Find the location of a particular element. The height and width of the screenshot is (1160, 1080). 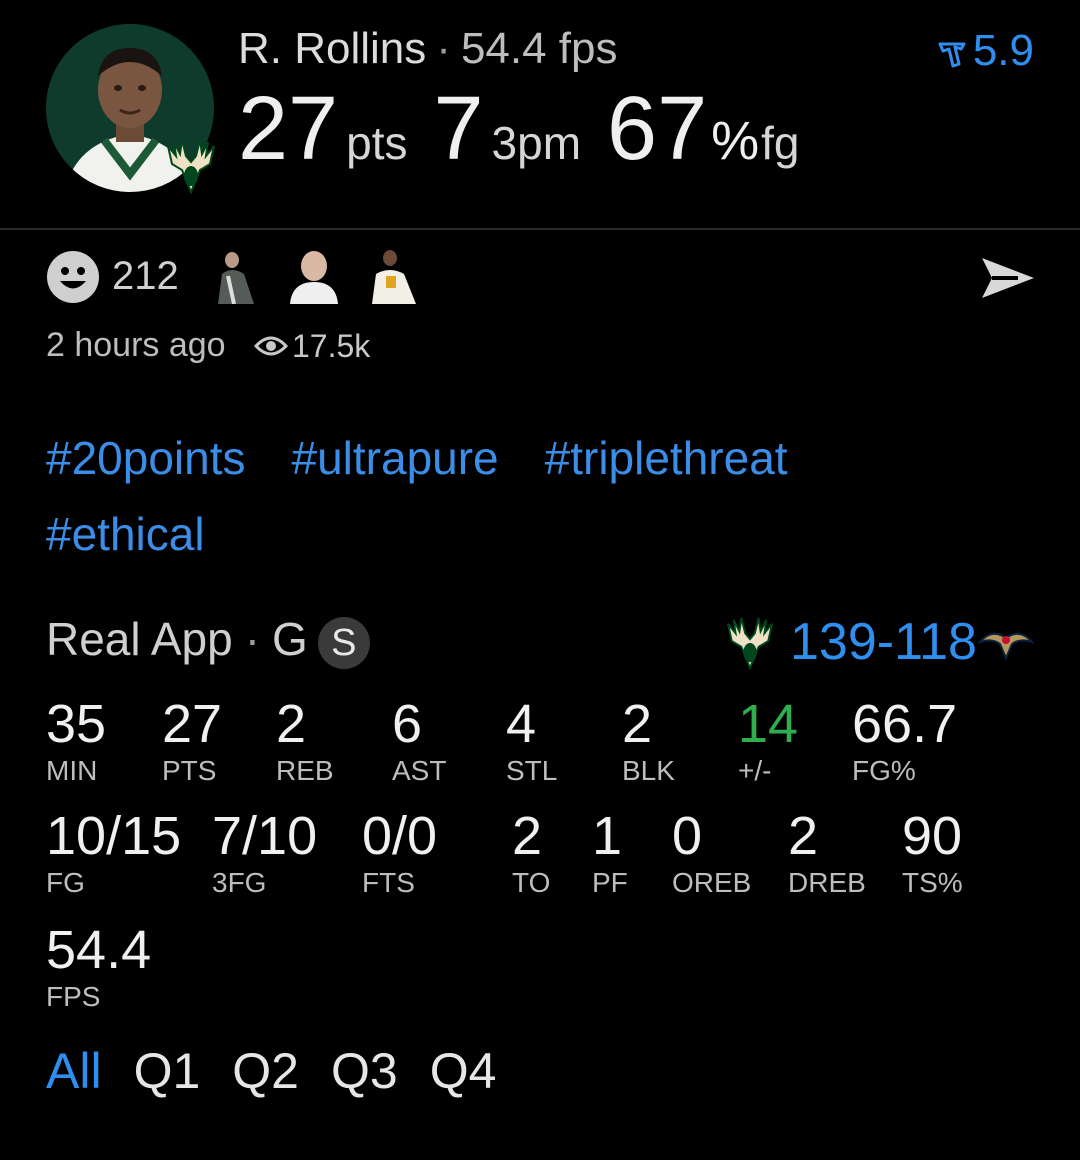

game-score: 139-118 is located at coordinates (883, 642).